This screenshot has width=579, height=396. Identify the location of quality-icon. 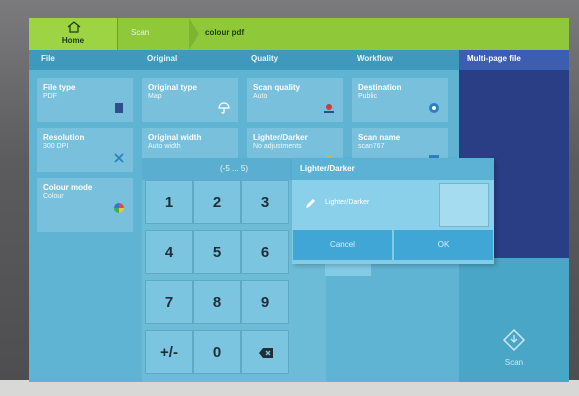
(329, 108).